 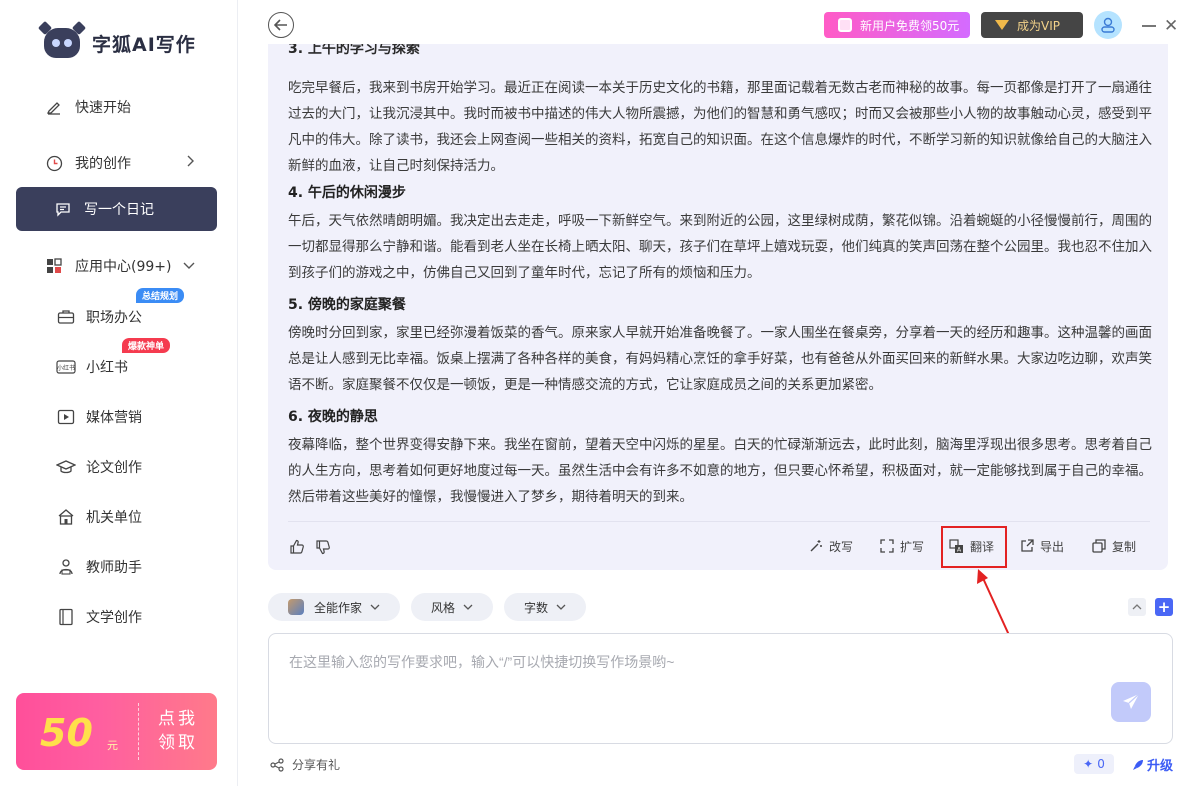 I want to click on copy-icon, so click(x=1099, y=546).